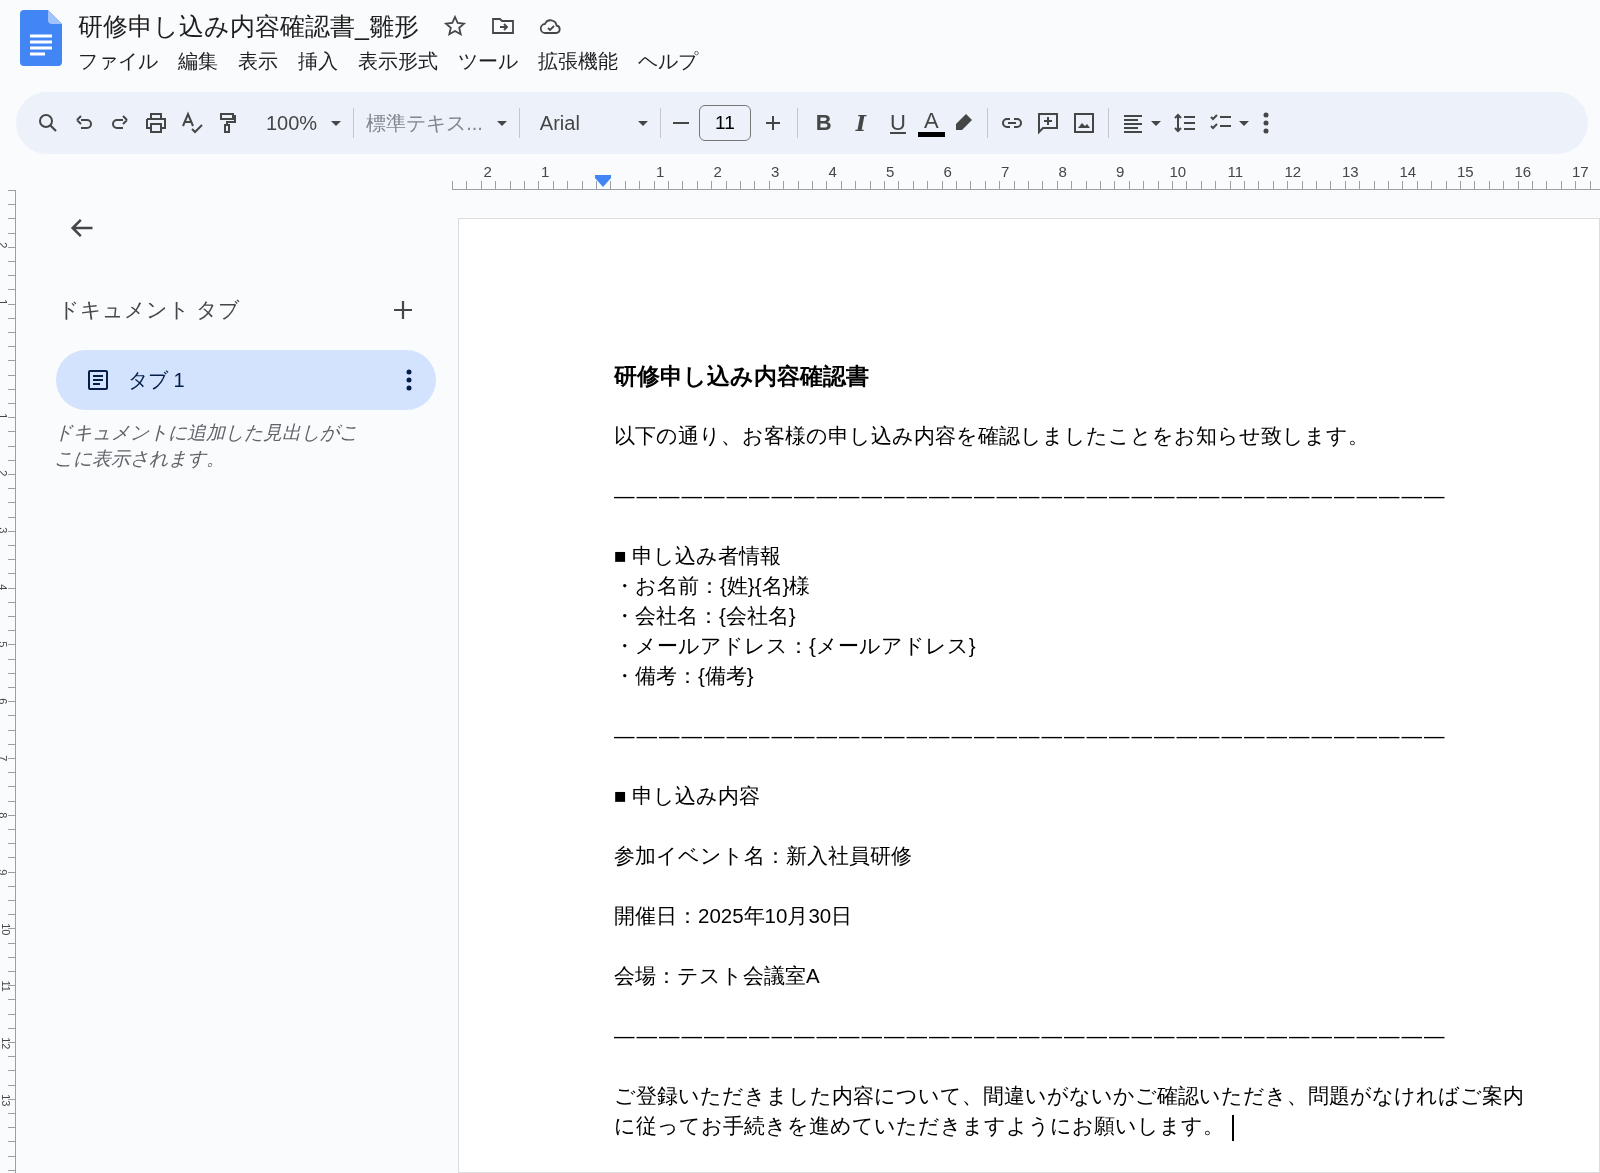 This screenshot has width=1600, height=1173. I want to click on star-icon, so click(454, 26).